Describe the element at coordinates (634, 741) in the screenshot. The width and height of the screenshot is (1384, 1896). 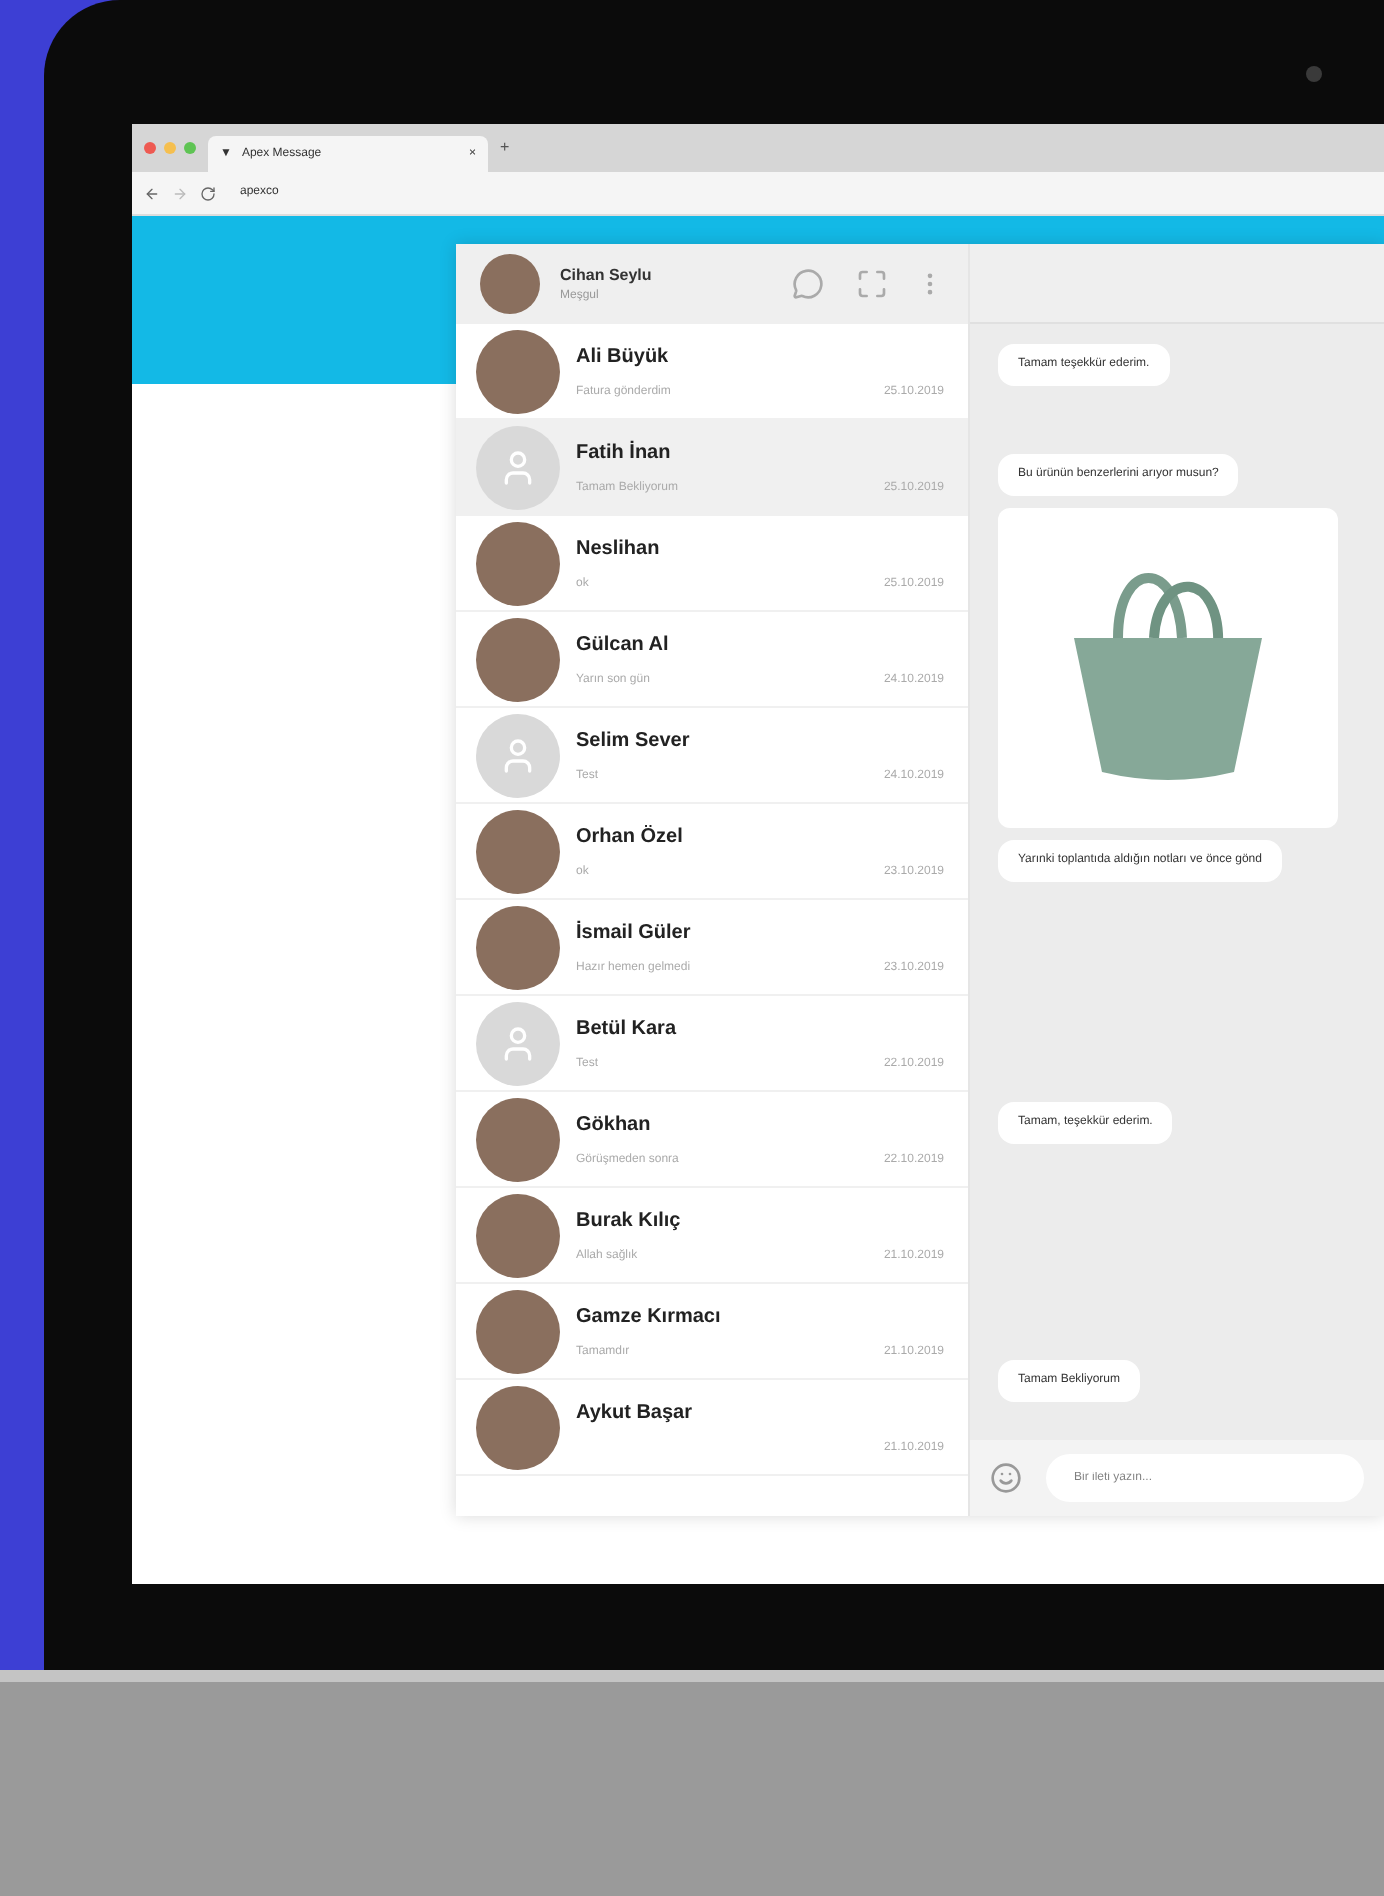
I see `contact-name: Selim Sever` at that location.